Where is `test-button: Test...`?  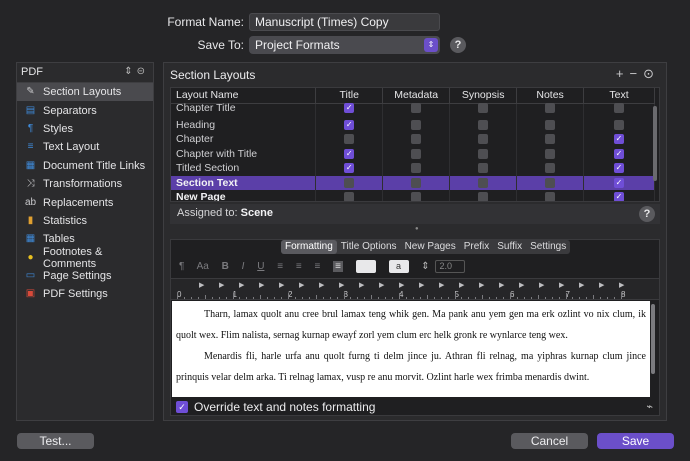 test-button: Test... is located at coordinates (55, 441).